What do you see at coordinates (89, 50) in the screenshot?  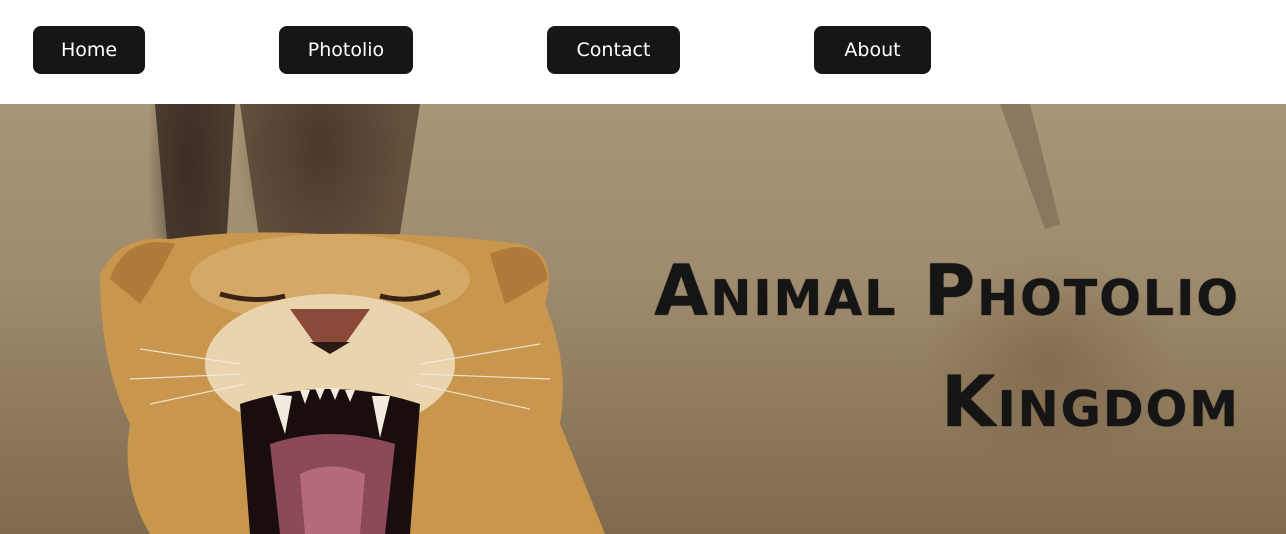 I see `nav-home-button: Home` at bounding box center [89, 50].